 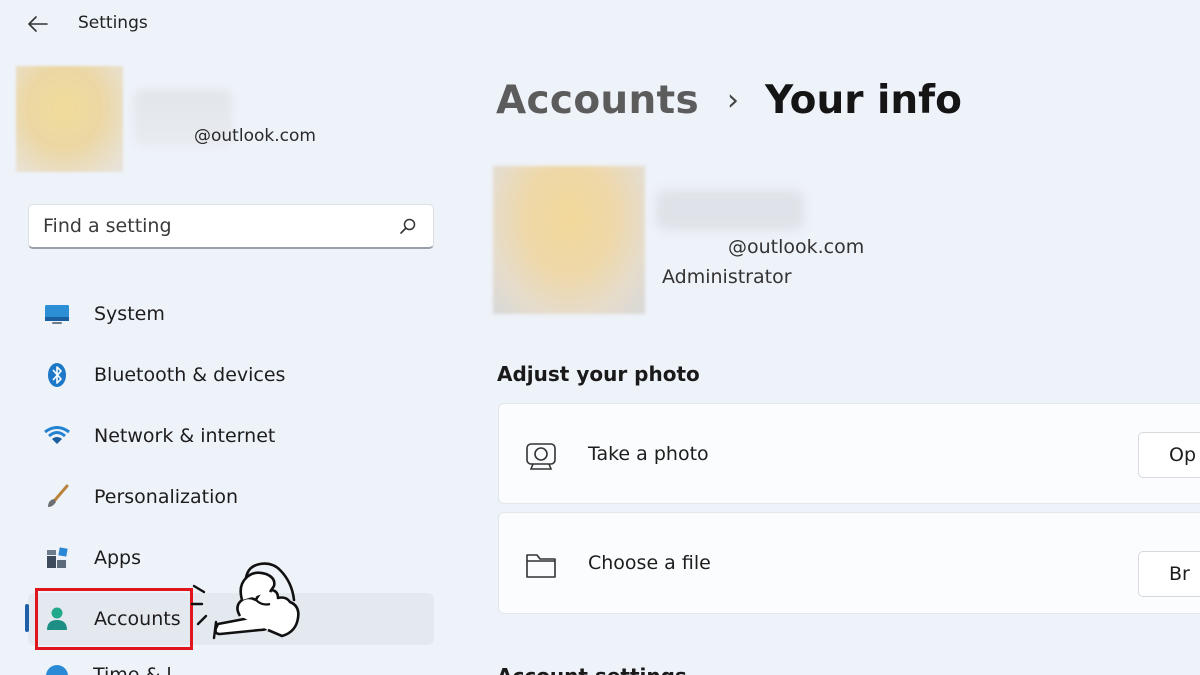 I want to click on sidebar-item-network-internet: Network & internet, so click(x=231, y=436).